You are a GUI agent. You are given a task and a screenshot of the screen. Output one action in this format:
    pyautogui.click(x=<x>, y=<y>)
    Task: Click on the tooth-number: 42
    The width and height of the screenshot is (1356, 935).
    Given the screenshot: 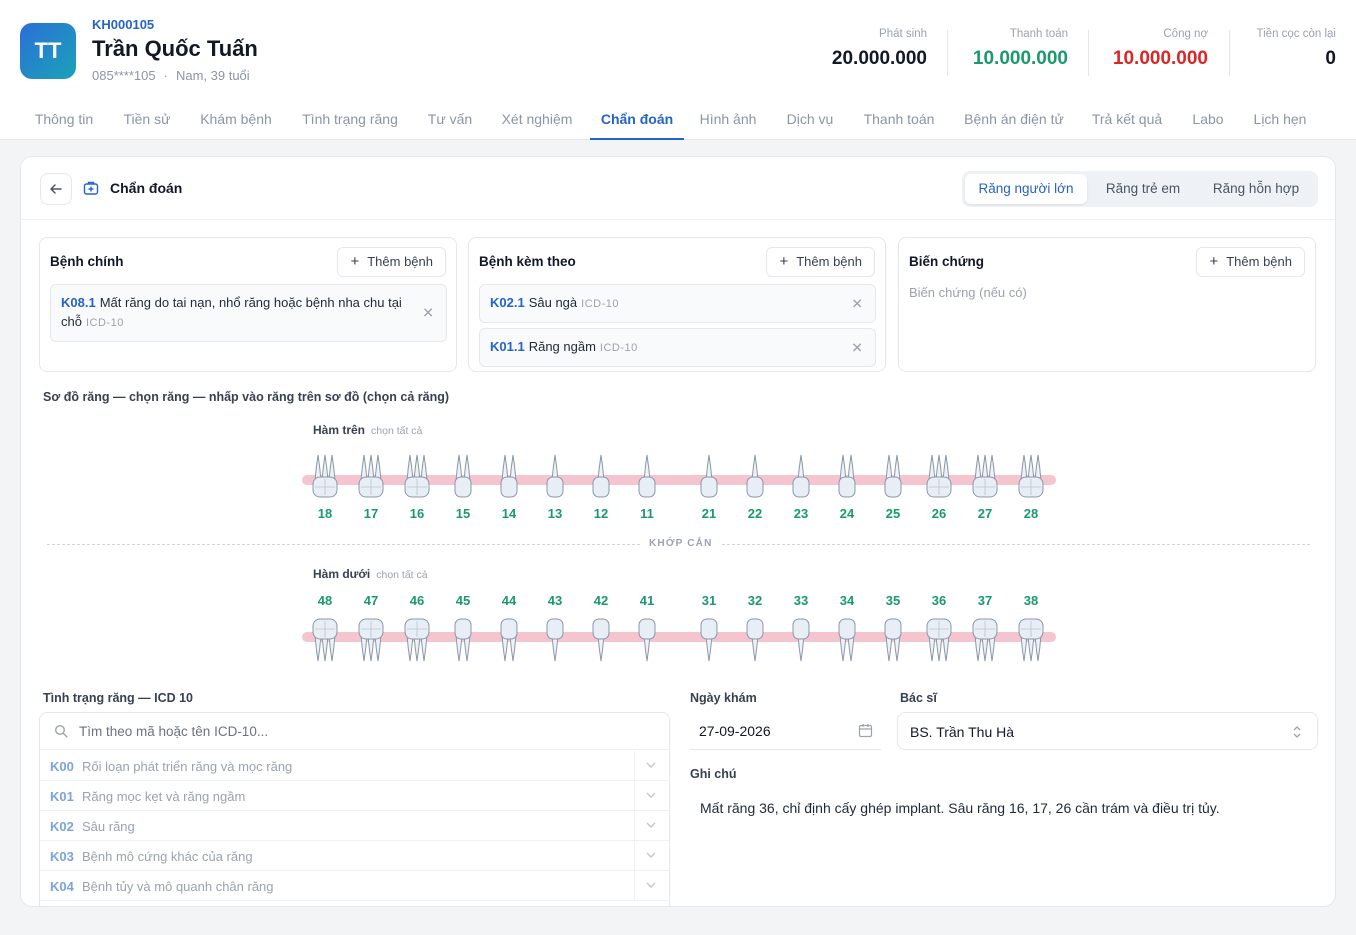 What is the action you would take?
    pyautogui.click(x=601, y=600)
    